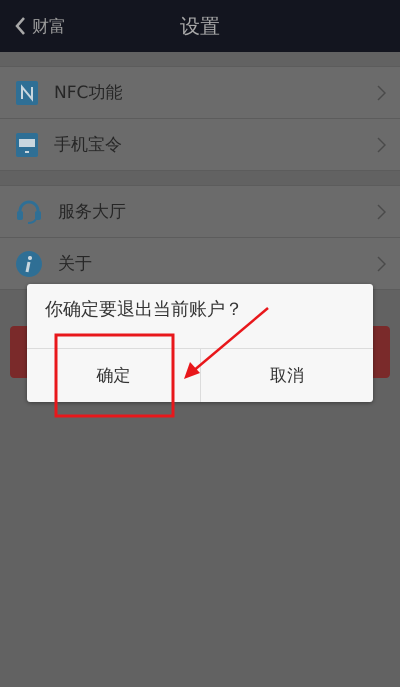  Describe the element at coordinates (49, 26) in the screenshot. I see `back-label: 财富` at that location.